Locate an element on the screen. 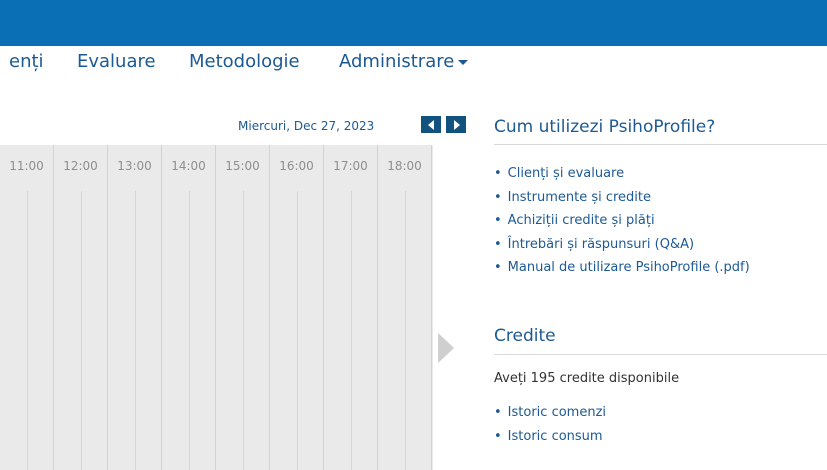 The image size is (827, 470). hour-label: 13:00 is located at coordinates (134, 166).